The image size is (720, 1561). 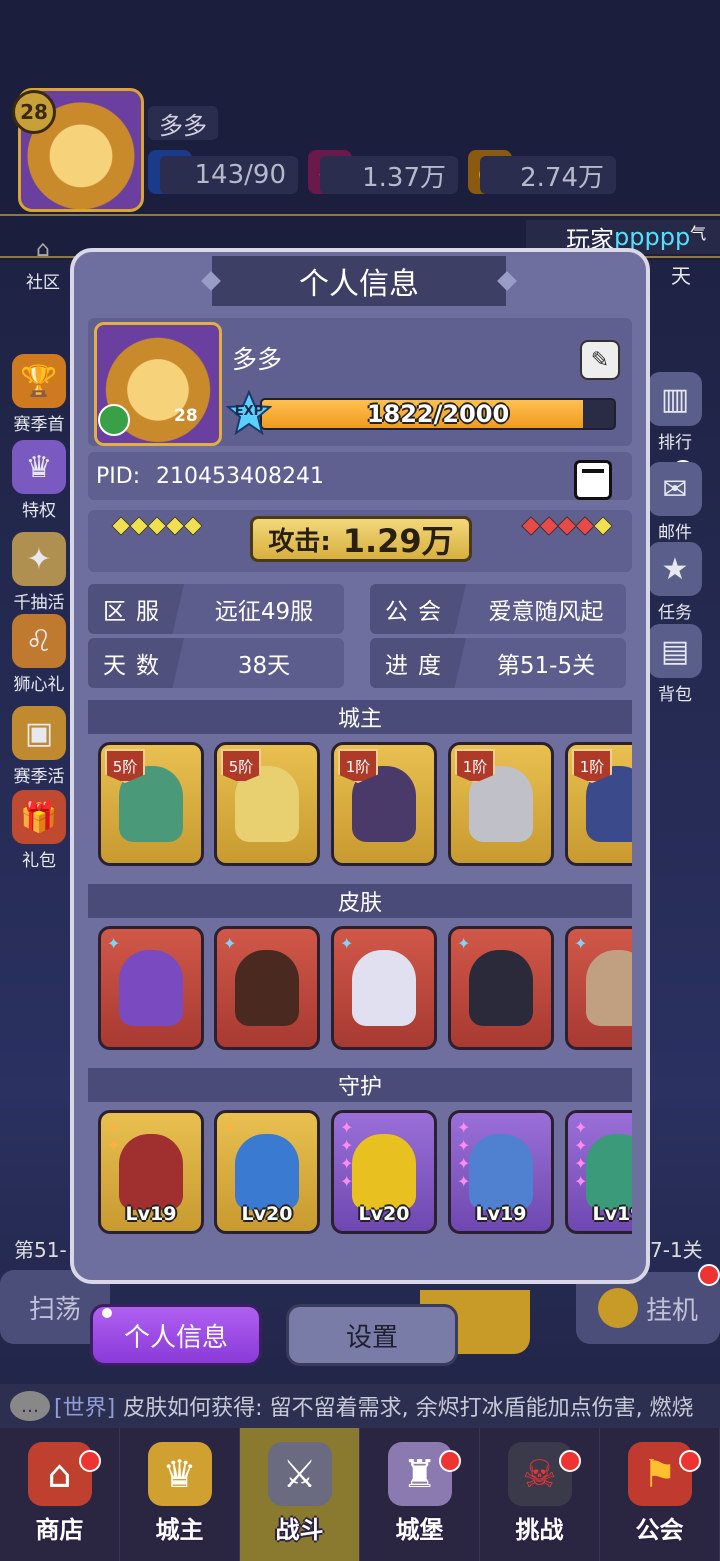 What do you see at coordinates (617, 1308) in the screenshot?
I see `clock-icon` at bounding box center [617, 1308].